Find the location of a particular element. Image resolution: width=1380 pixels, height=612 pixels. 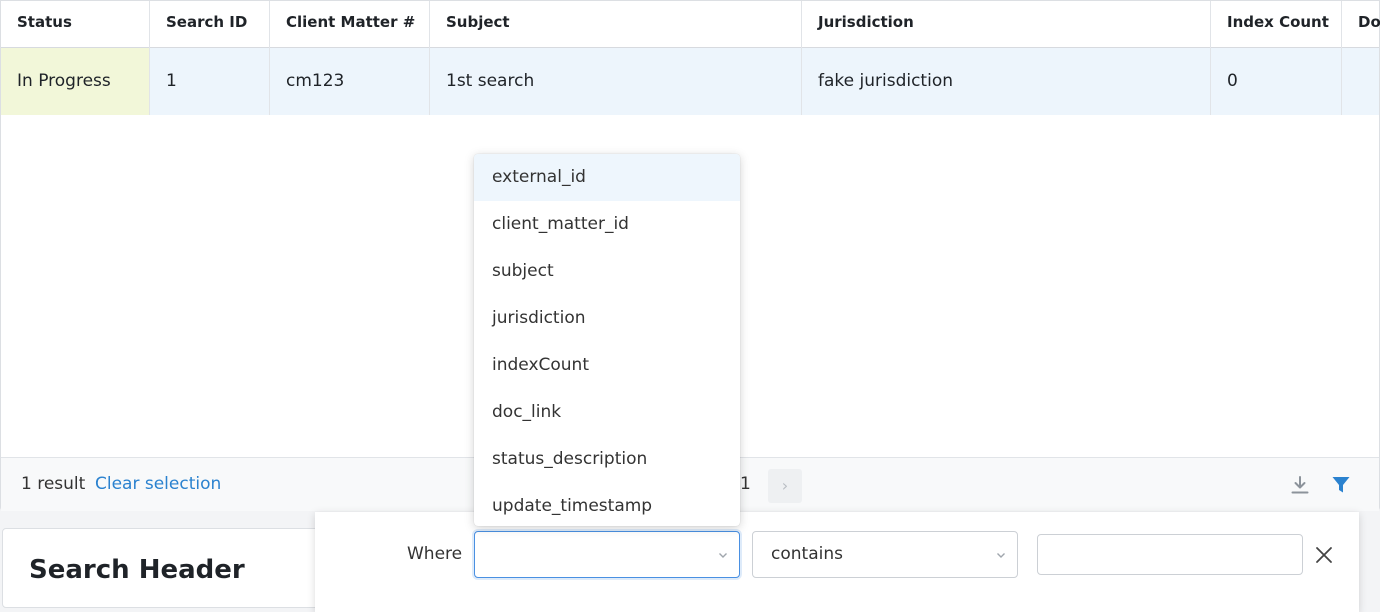

field-select is located at coordinates (607, 554).